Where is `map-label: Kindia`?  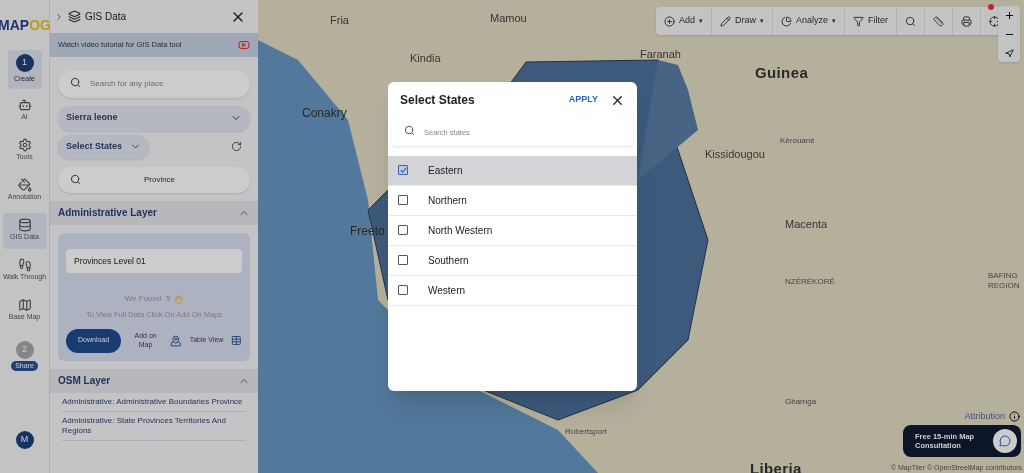
map-label: Kindia is located at coordinates (425, 58).